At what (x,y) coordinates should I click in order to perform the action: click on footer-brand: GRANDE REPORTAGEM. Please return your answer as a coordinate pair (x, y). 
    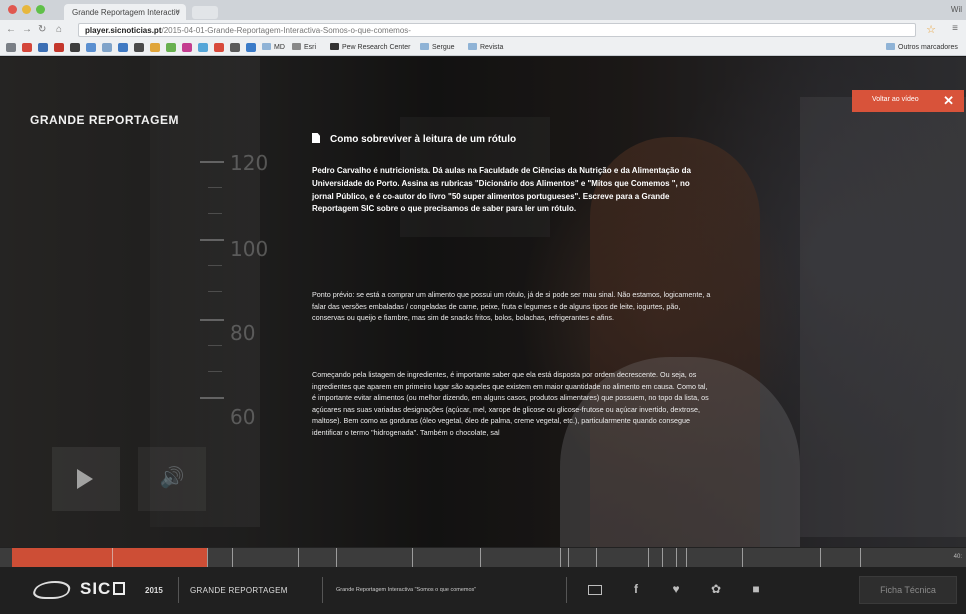
    Looking at the image, I should click on (239, 590).